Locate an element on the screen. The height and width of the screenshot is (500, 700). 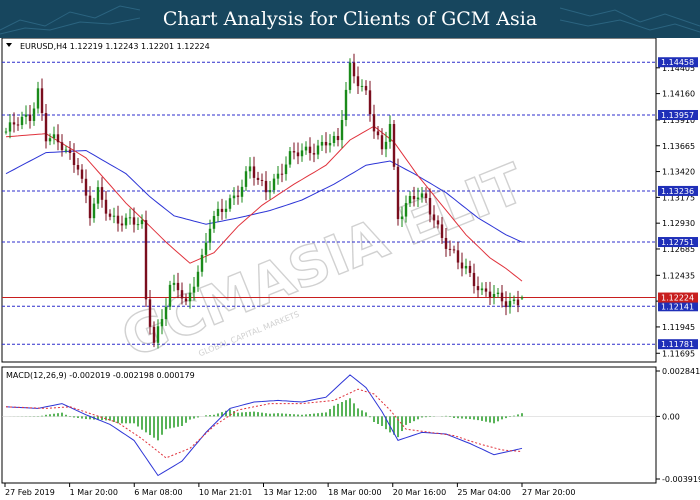
macd-tick-label: -0.003919 is located at coordinates (681, 479).